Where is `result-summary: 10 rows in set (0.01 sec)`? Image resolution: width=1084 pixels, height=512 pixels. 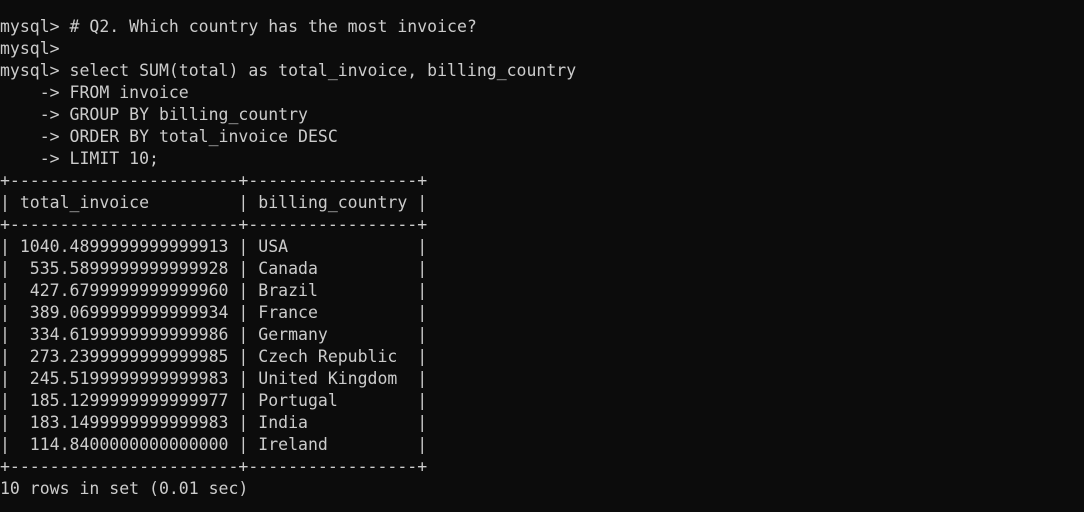
result-summary: 10 rows in set (0.01 sec) is located at coordinates (124, 488).